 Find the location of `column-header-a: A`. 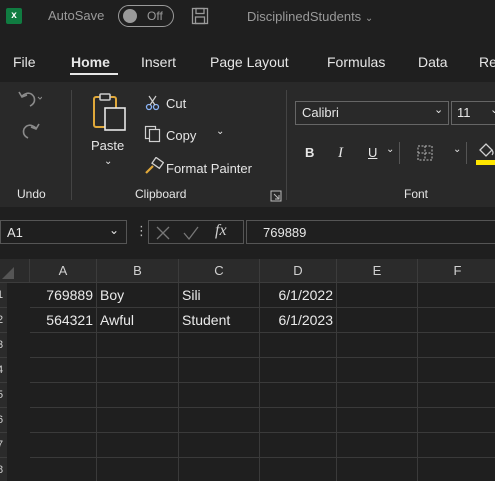

column-header-a: A is located at coordinates (63, 271).